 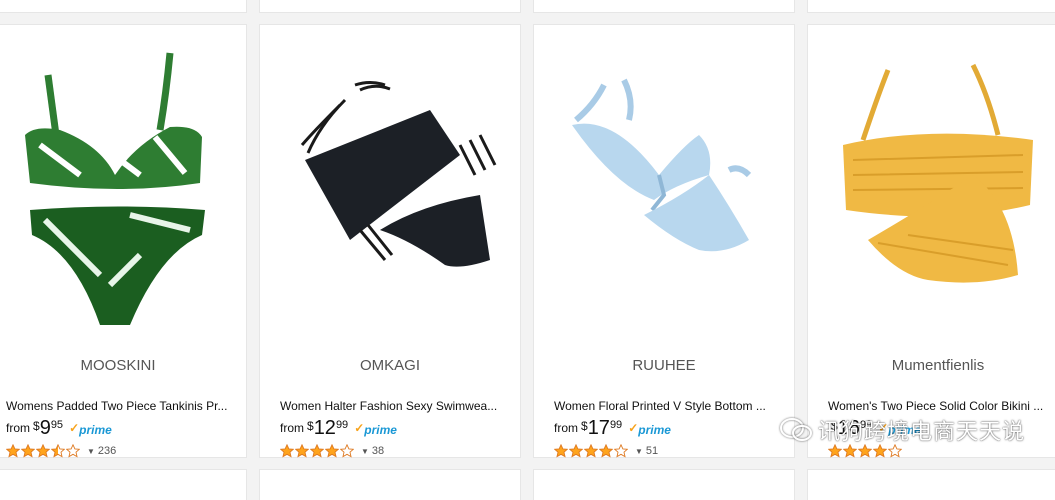 I want to click on price-whole: 9, so click(x=45, y=428).